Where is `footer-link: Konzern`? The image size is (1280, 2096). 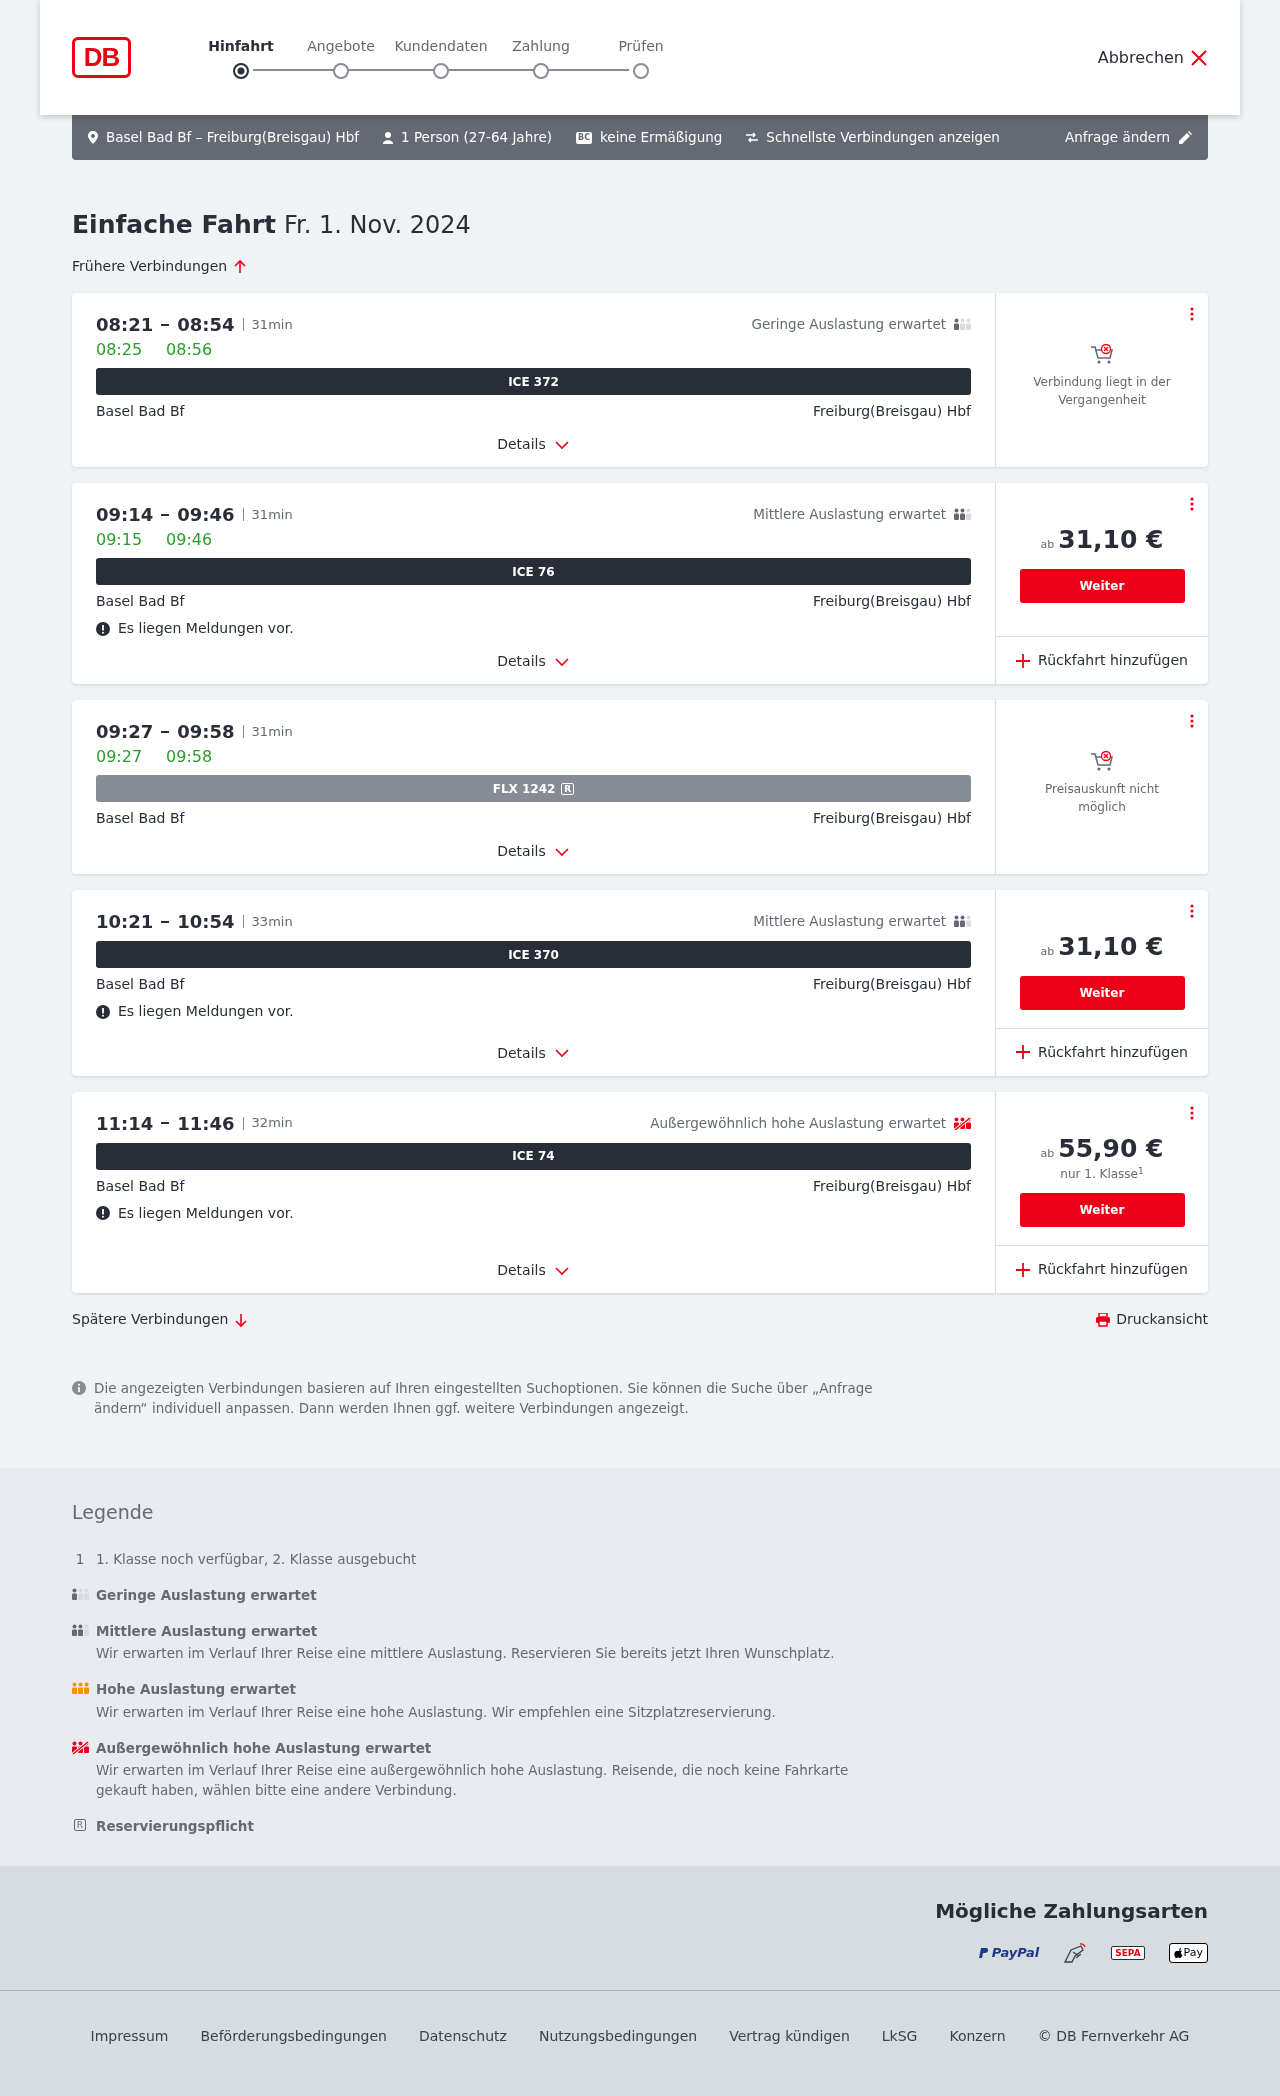
footer-link: Konzern is located at coordinates (977, 2036).